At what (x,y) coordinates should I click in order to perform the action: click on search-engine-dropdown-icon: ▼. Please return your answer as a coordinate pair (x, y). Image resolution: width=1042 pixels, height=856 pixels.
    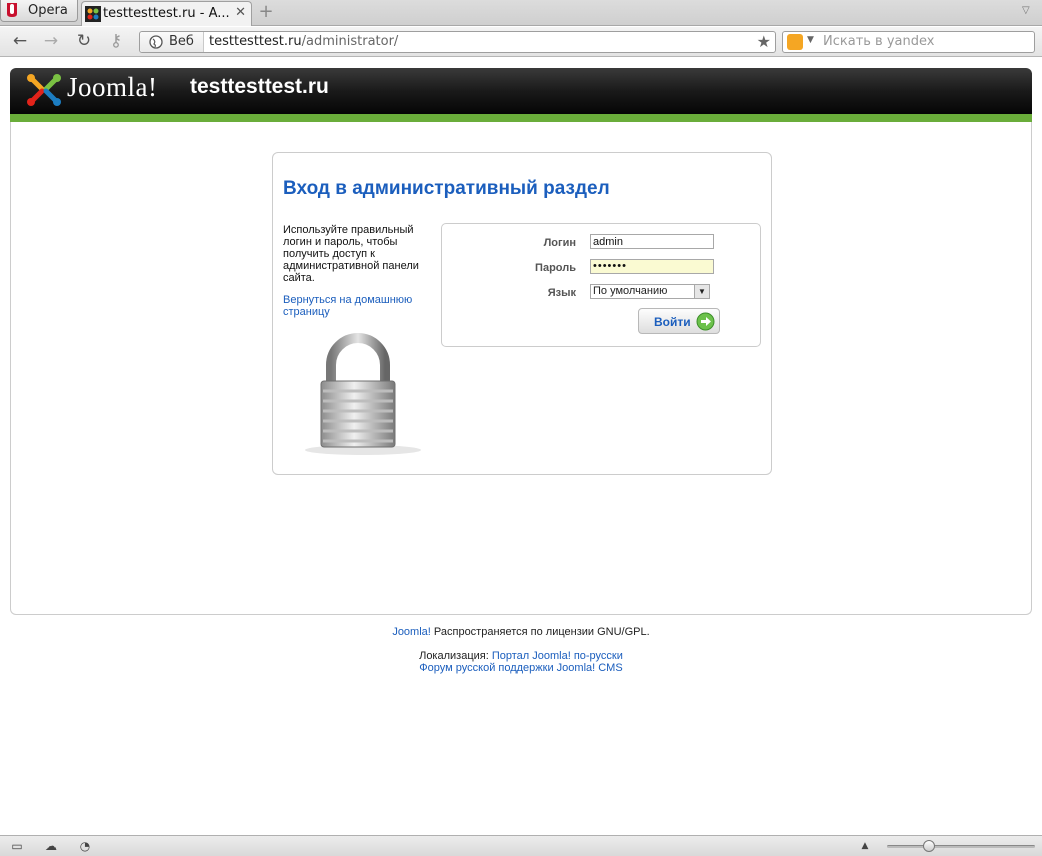
    Looking at the image, I should click on (810, 40).